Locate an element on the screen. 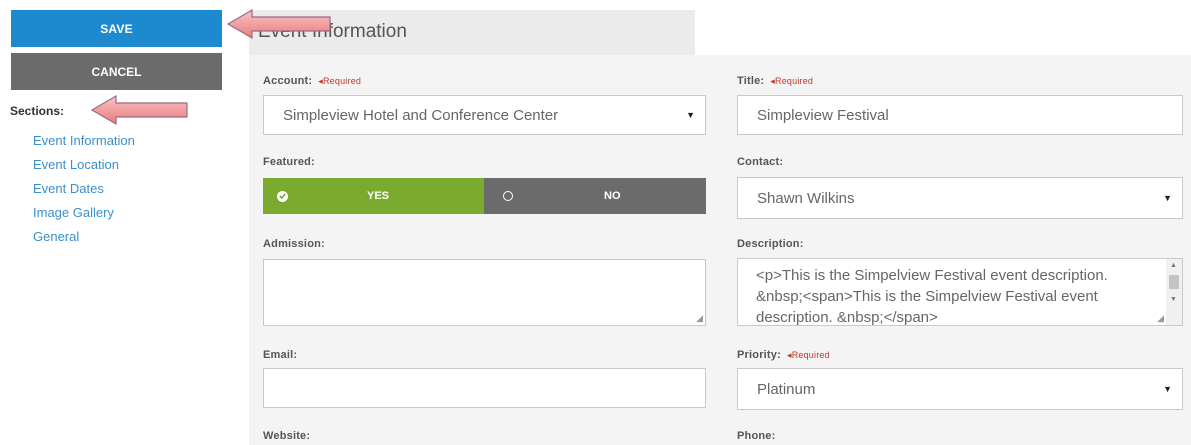 The height and width of the screenshot is (445, 1191). website-label: Website: is located at coordinates (287, 436).